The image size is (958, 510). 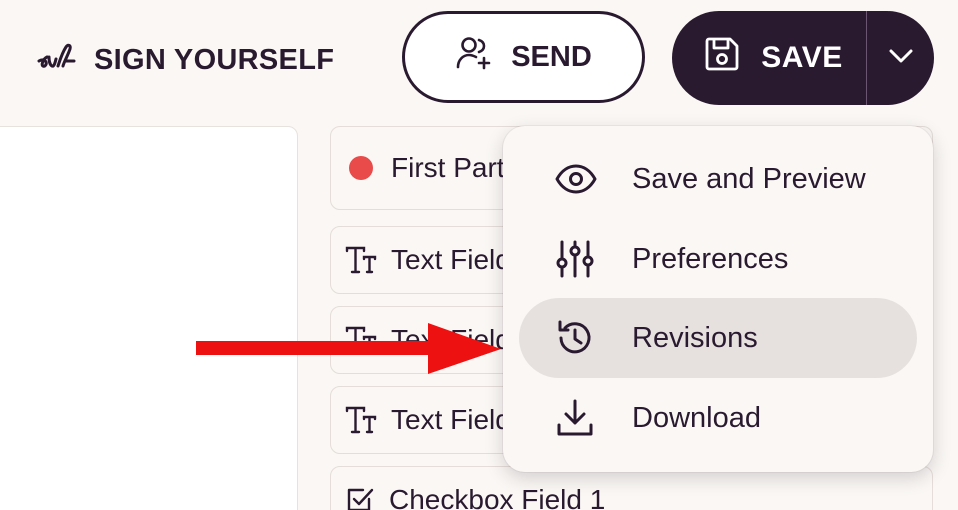 What do you see at coordinates (749, 178) in the screenshot?
I see `menu-item-label: Save and Preview` at bounding box center [749, 178].